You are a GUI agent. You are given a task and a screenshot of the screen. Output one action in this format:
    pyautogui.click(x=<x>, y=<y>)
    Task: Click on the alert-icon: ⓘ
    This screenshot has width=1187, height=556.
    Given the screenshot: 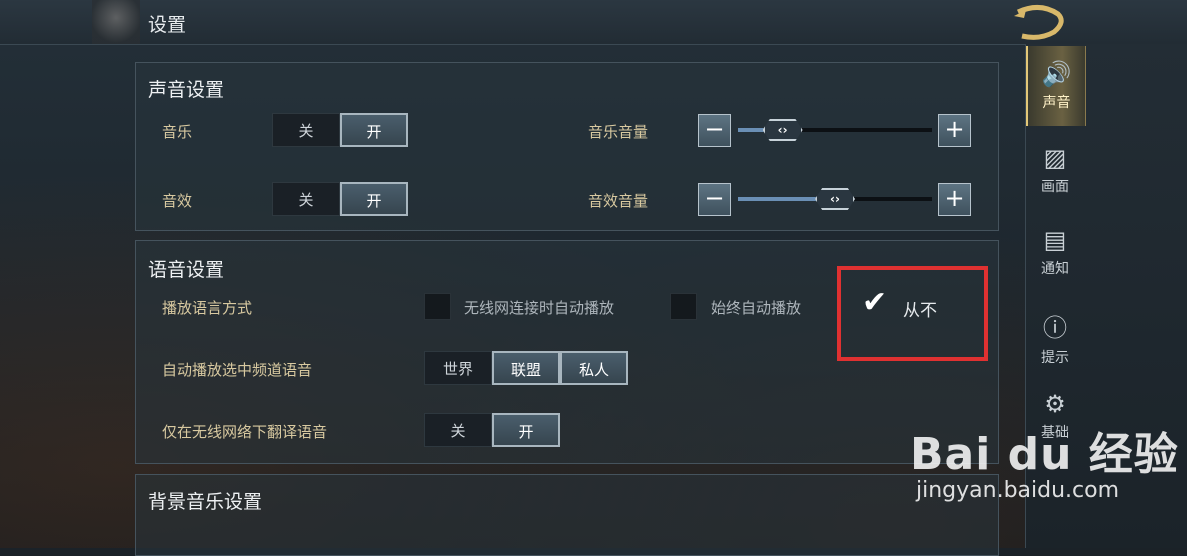 What is the action you would take?
    pyautogui.click(x=1055, y=328)
    